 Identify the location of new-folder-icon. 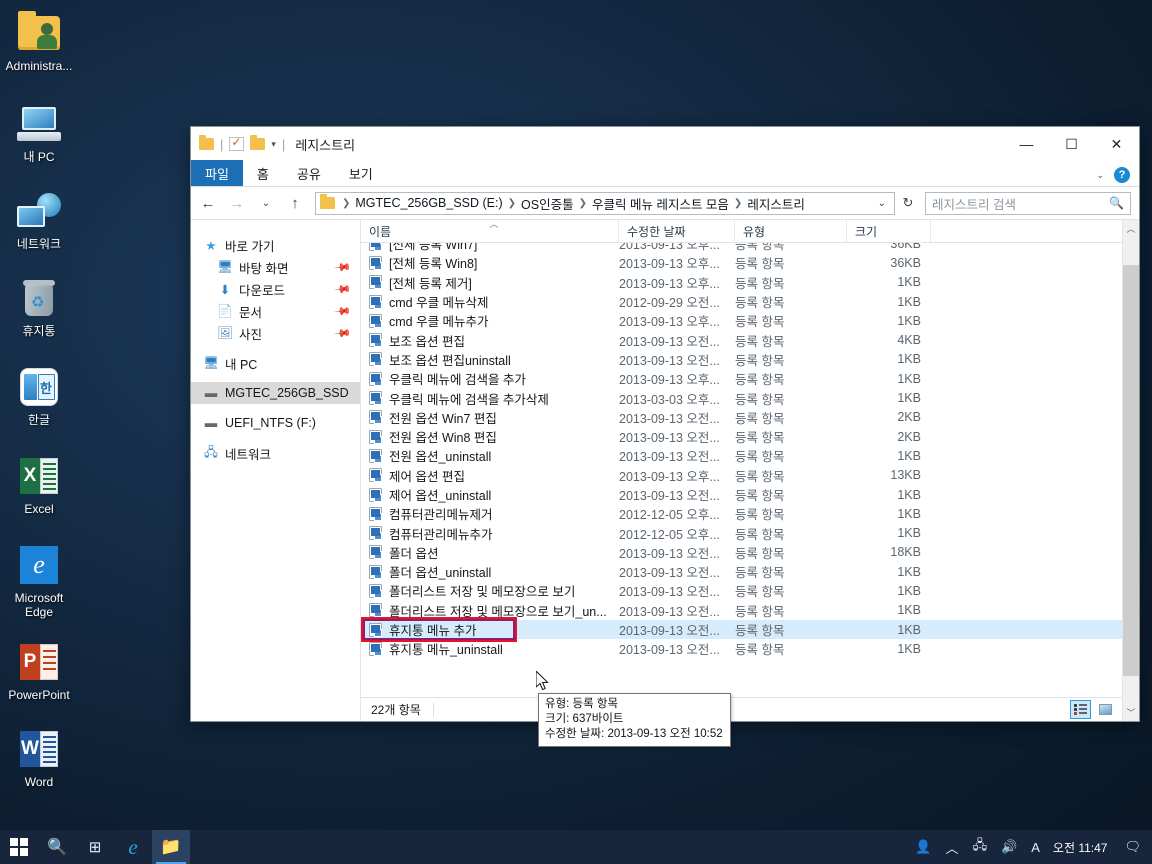
(258, 142).